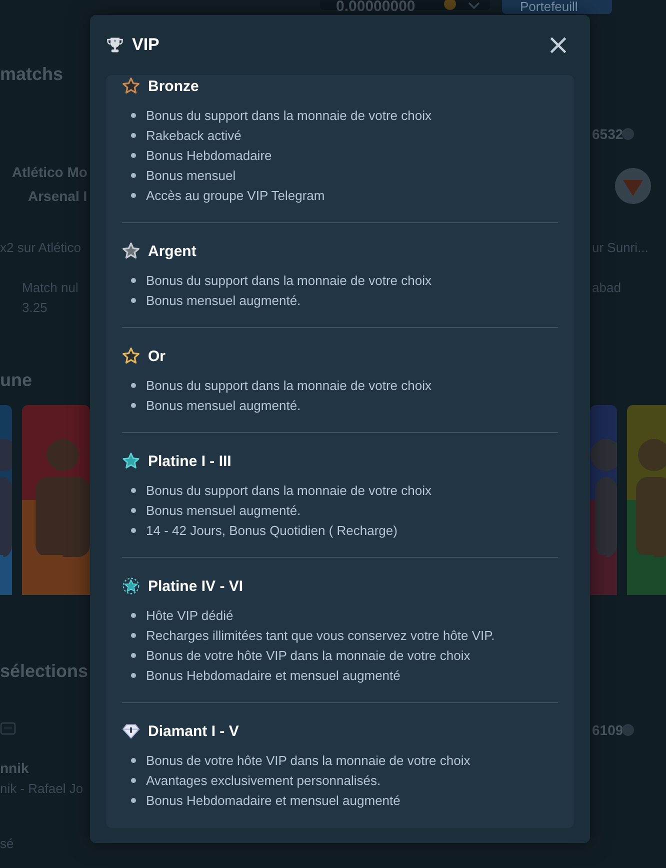 The height and width of the screenshot is (868, 666). I want to click on tier-title: Argent, so click(172, 251).